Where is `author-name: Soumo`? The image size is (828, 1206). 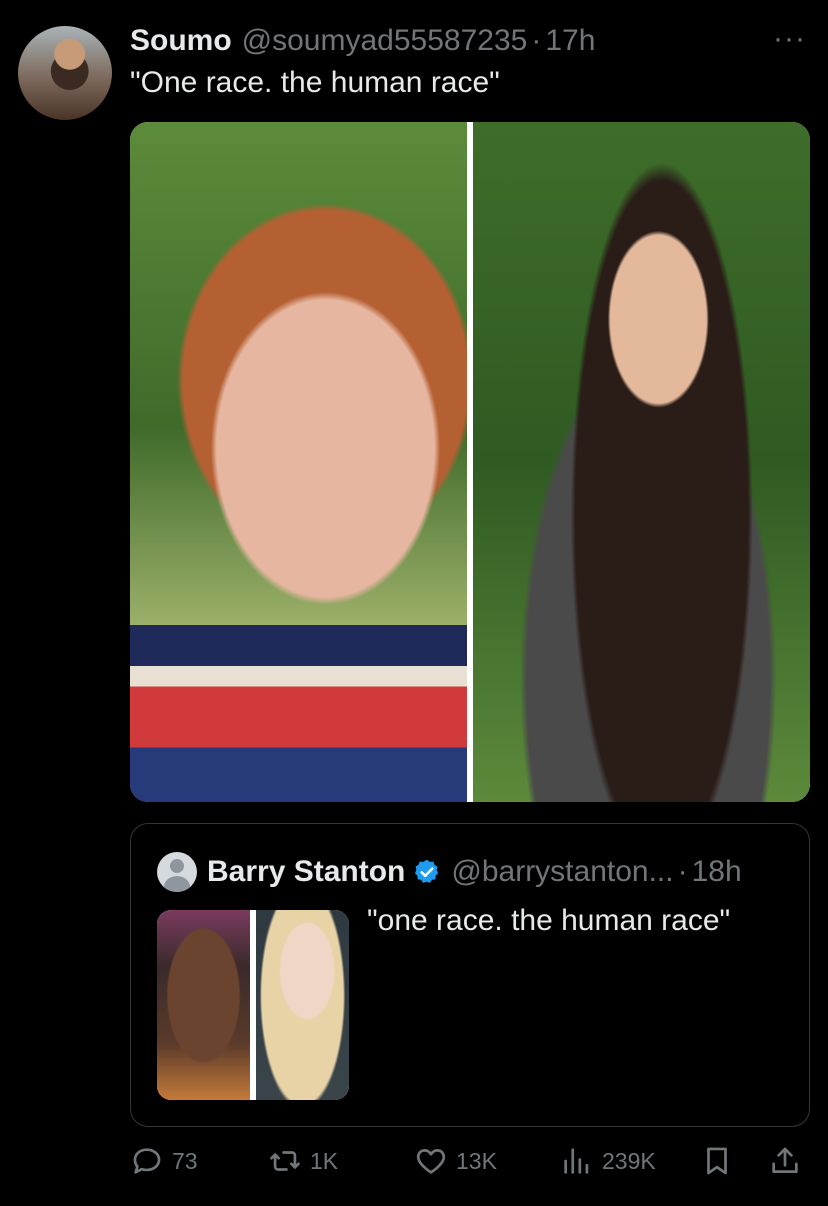
author-name: Soumo is located at coordinates (181, 41).